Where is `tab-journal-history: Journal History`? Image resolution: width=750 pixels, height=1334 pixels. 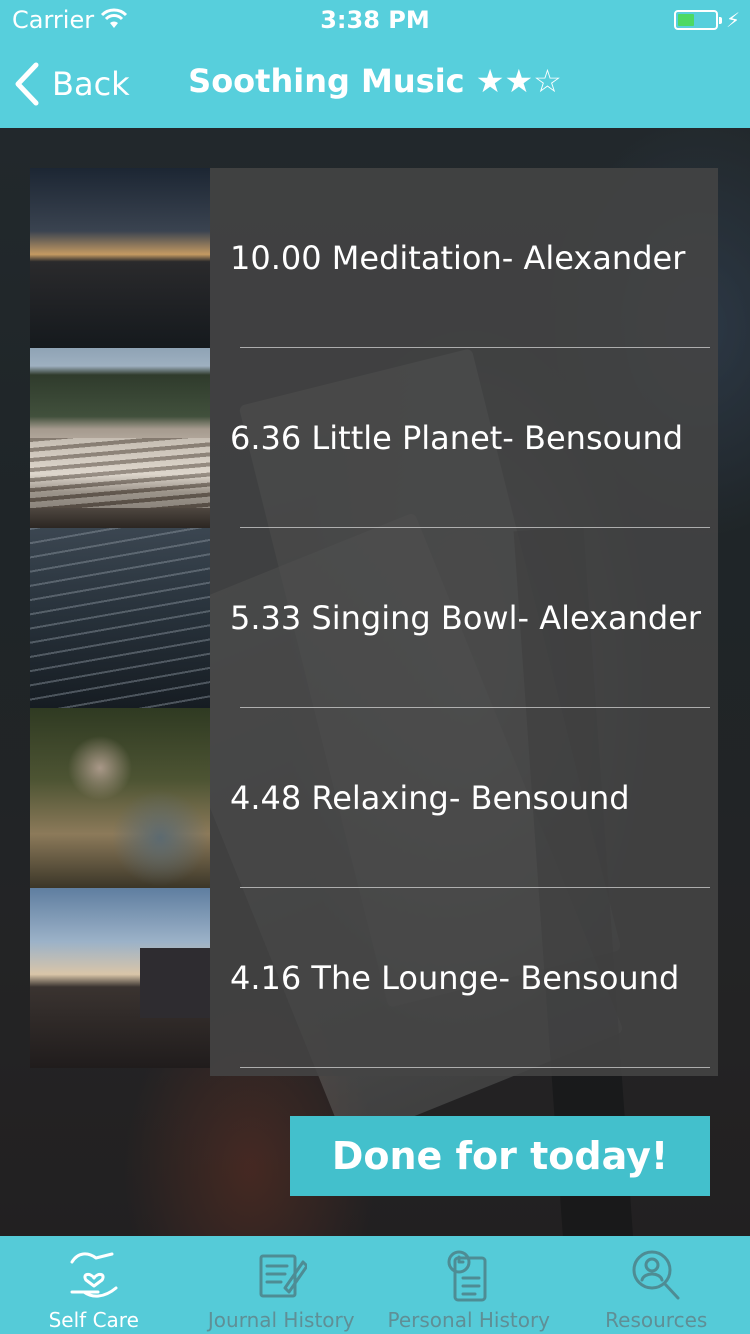 tab-journal-history: Journal History is located at coordinates (282, 1285).